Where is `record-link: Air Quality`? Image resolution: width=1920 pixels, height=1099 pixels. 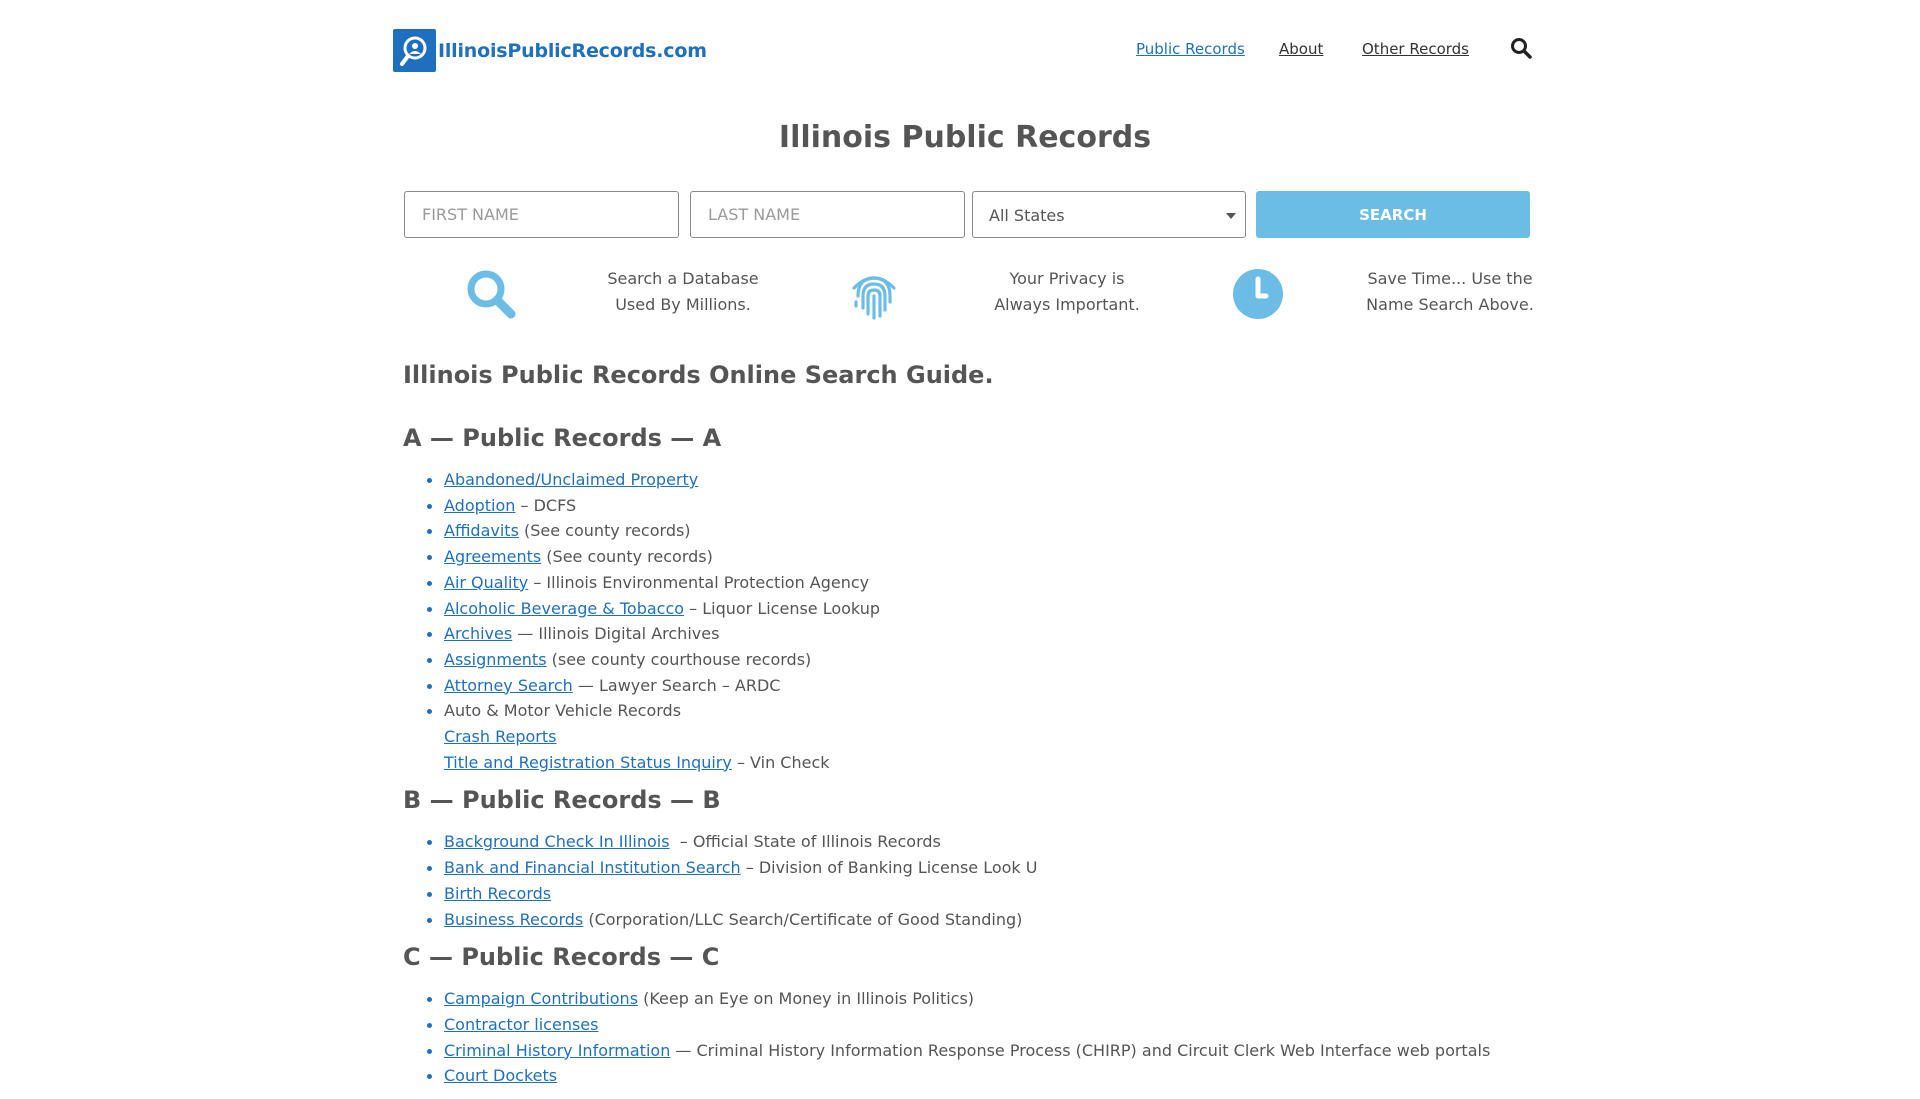 record-link: Air Quality is located at coordinates (486, 582).